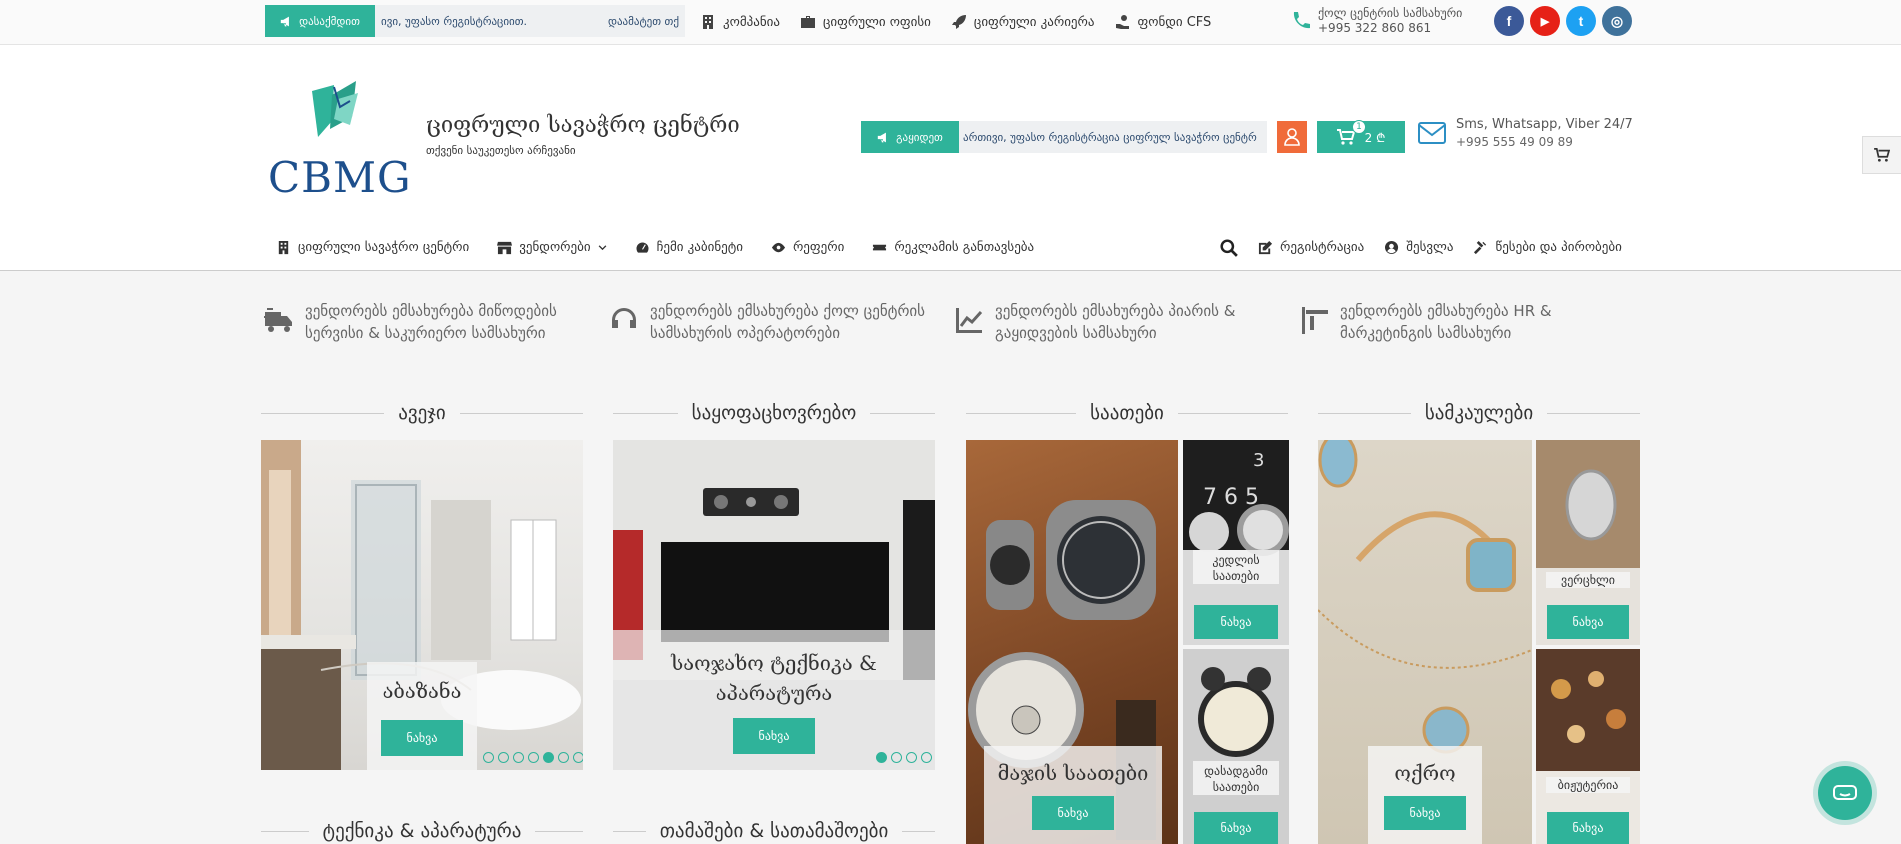  Describe the element at coordinates (807, 247) in the screenshot. I see `nav-item-referrer: რეფერი` at that location.